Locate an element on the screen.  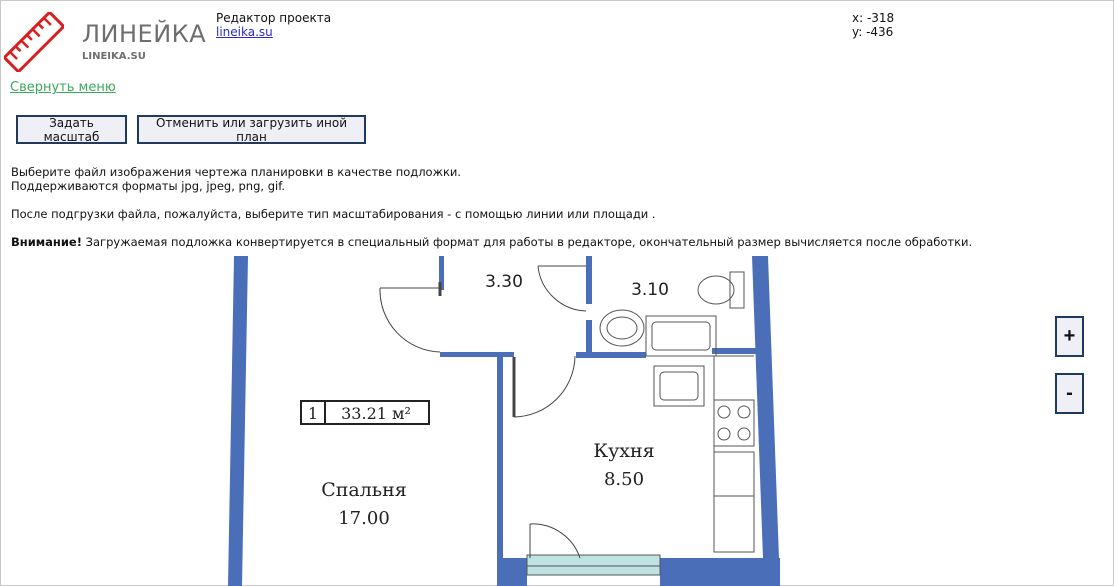
site-link: lineika.su is located at coordinates (244, 32).